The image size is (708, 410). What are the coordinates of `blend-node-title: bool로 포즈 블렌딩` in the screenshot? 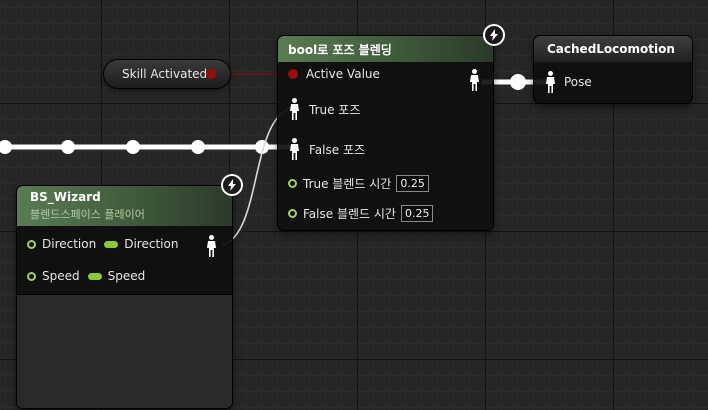 It's located at (340, 49).